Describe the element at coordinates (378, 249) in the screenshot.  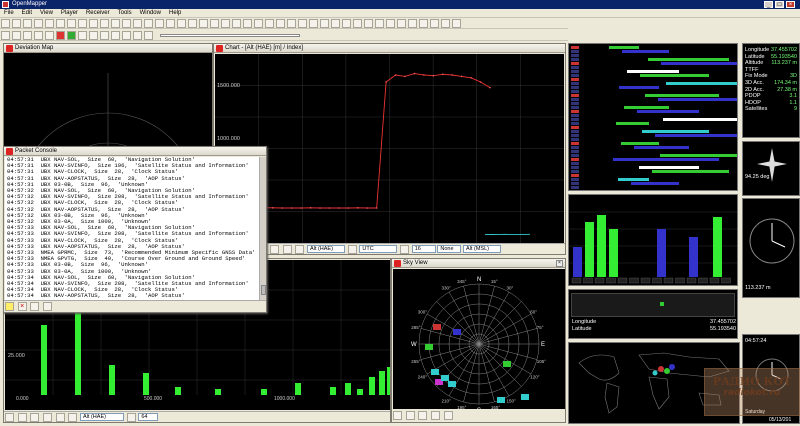
I see `chart-time-select: UTC` at that location.